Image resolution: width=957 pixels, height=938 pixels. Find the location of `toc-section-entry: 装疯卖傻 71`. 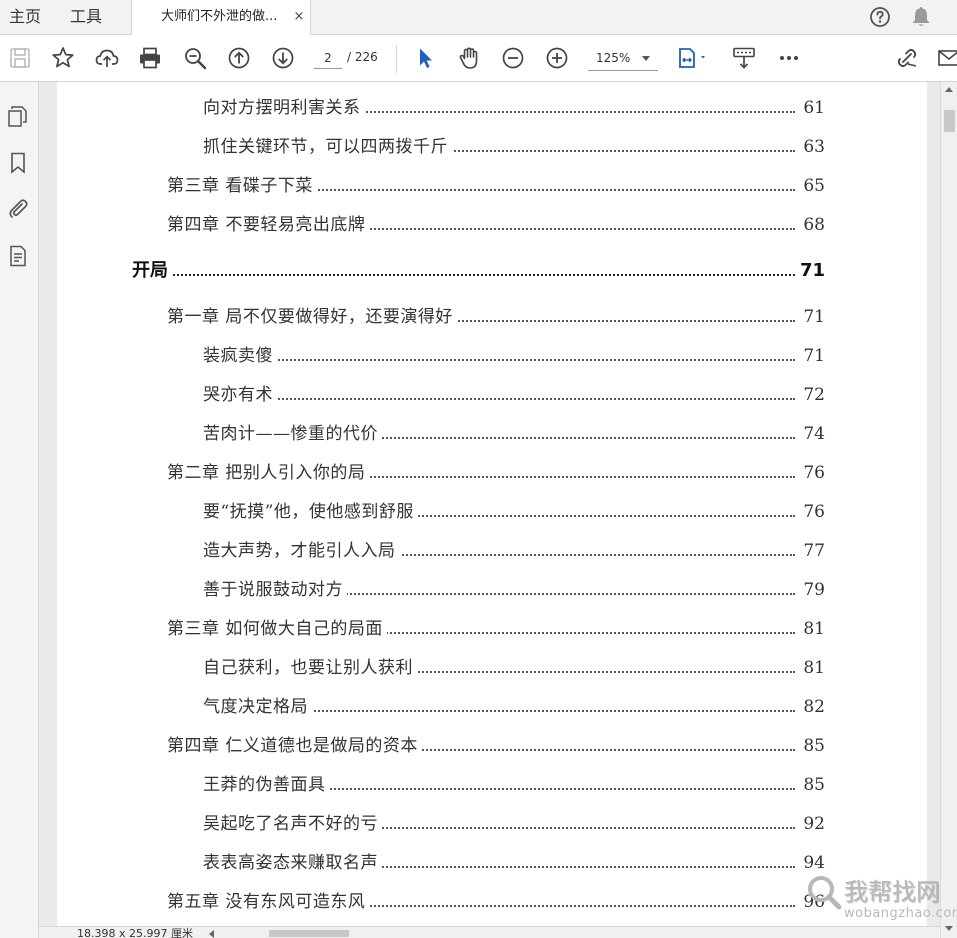

toc-section-entry: 装疯卖傻 71 is located at coordinates (514, 356).